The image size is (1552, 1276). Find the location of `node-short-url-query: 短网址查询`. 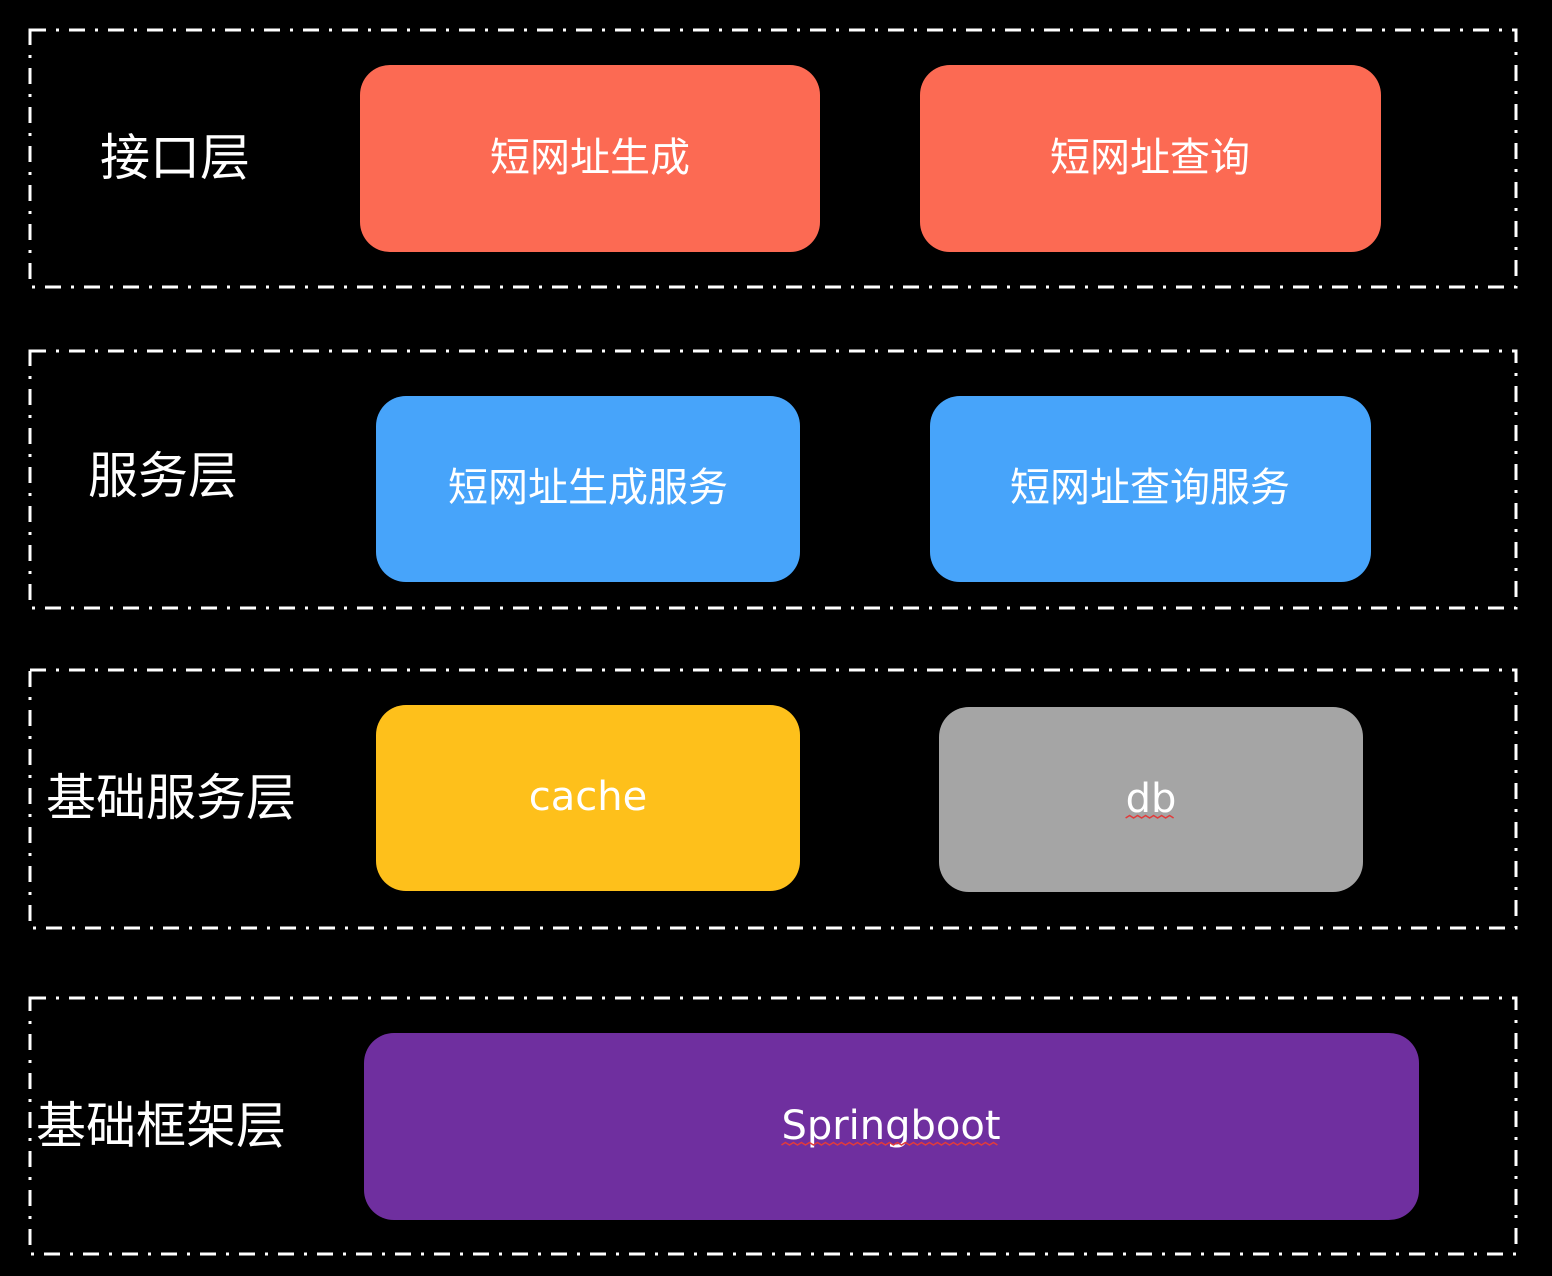

node-short-url-query: 短网址查询 is located at coordinates (1150, 158).